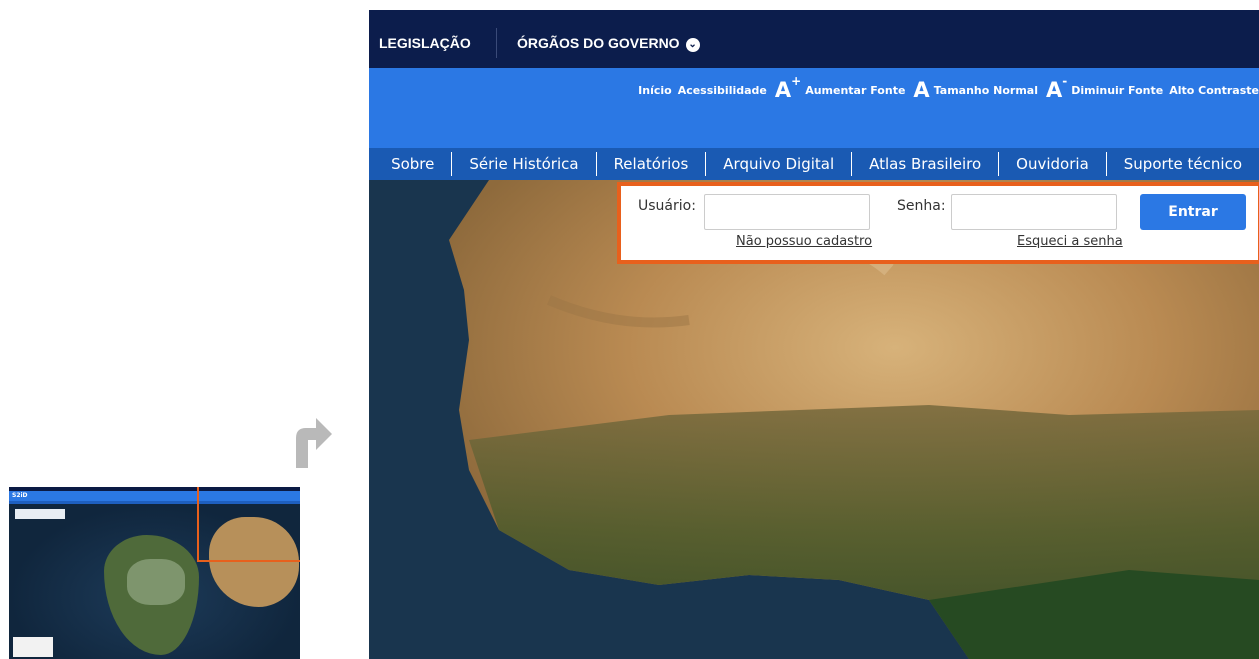  I want to click on thumbnail-panel, so click(40, 514).